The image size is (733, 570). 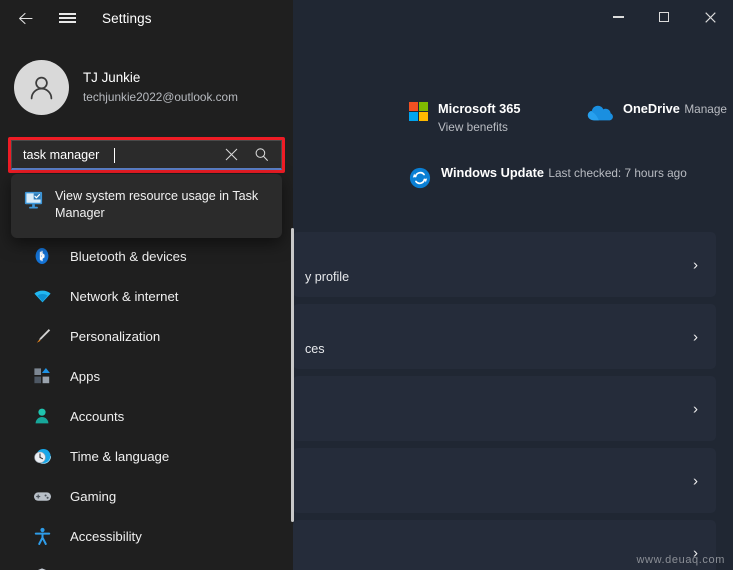 I want to click on maximize-button, so click(x=664, y=17).